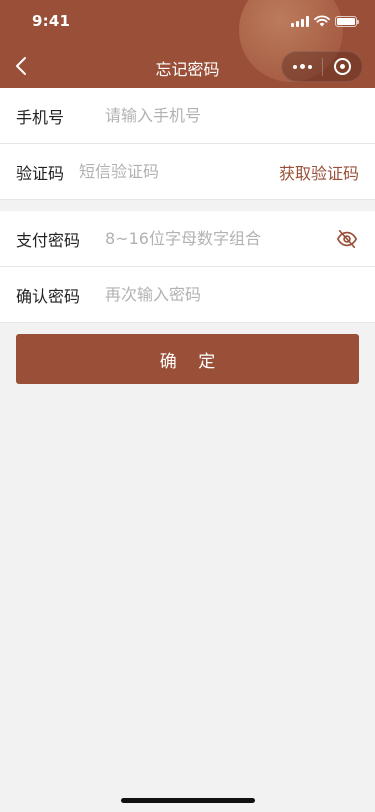 The height and width of the screenshot is (812, 375). I want to click on code-row: 验证码 获取验证码, so click(187, 172).